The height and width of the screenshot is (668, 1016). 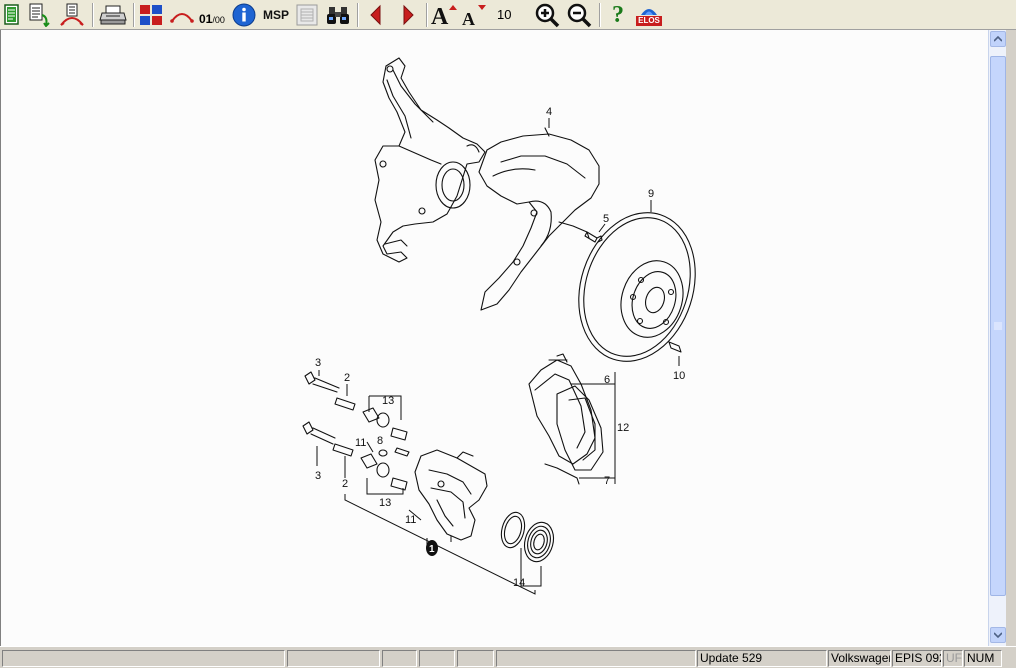 I want to click on small-caps, so click(x=394, y=452).